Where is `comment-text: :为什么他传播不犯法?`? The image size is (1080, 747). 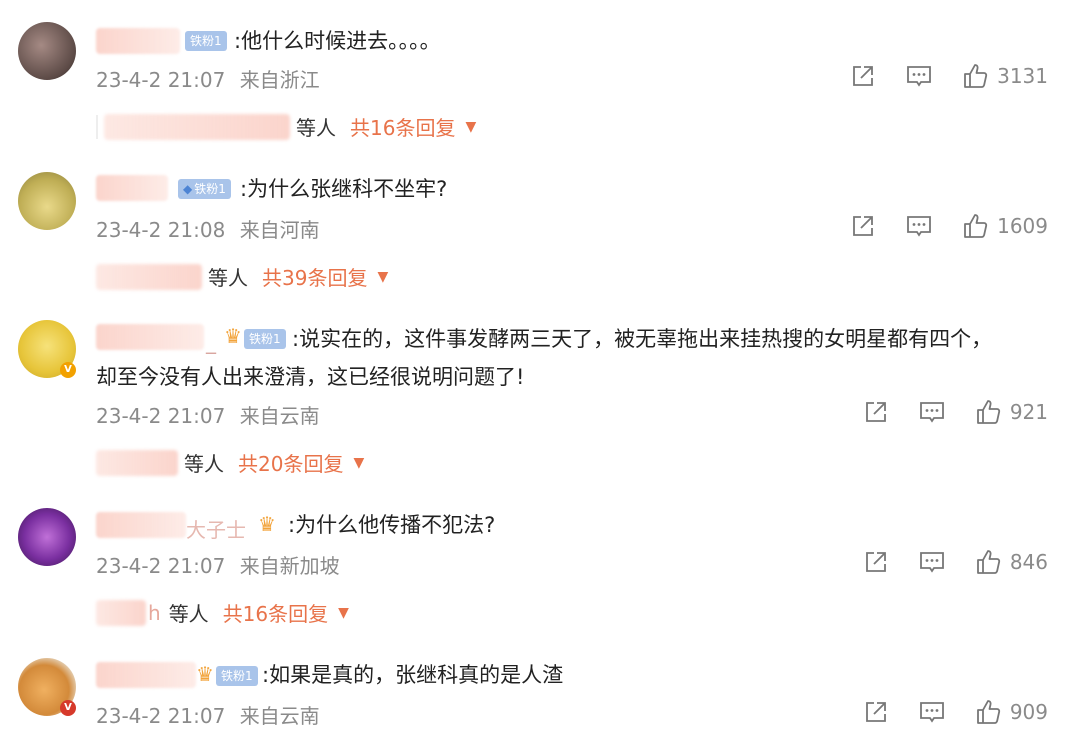
comment-text: :为什么他传播不犯法? is located at coordinates (392, 525).